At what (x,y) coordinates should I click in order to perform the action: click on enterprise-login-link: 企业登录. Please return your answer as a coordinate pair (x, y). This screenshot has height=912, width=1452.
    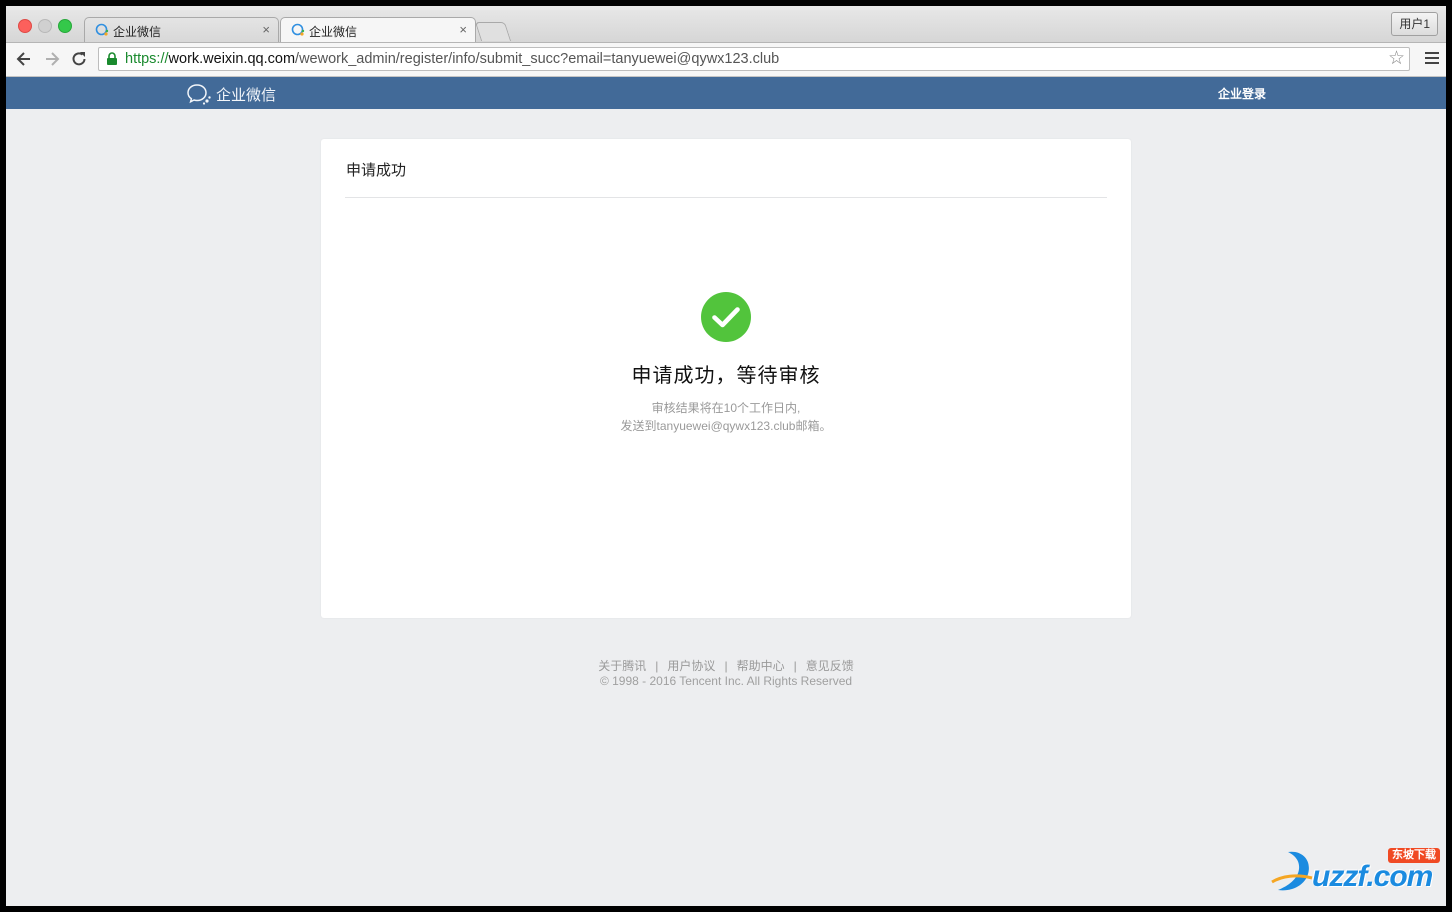
    Looking at the image, I should click on (1242, 93).